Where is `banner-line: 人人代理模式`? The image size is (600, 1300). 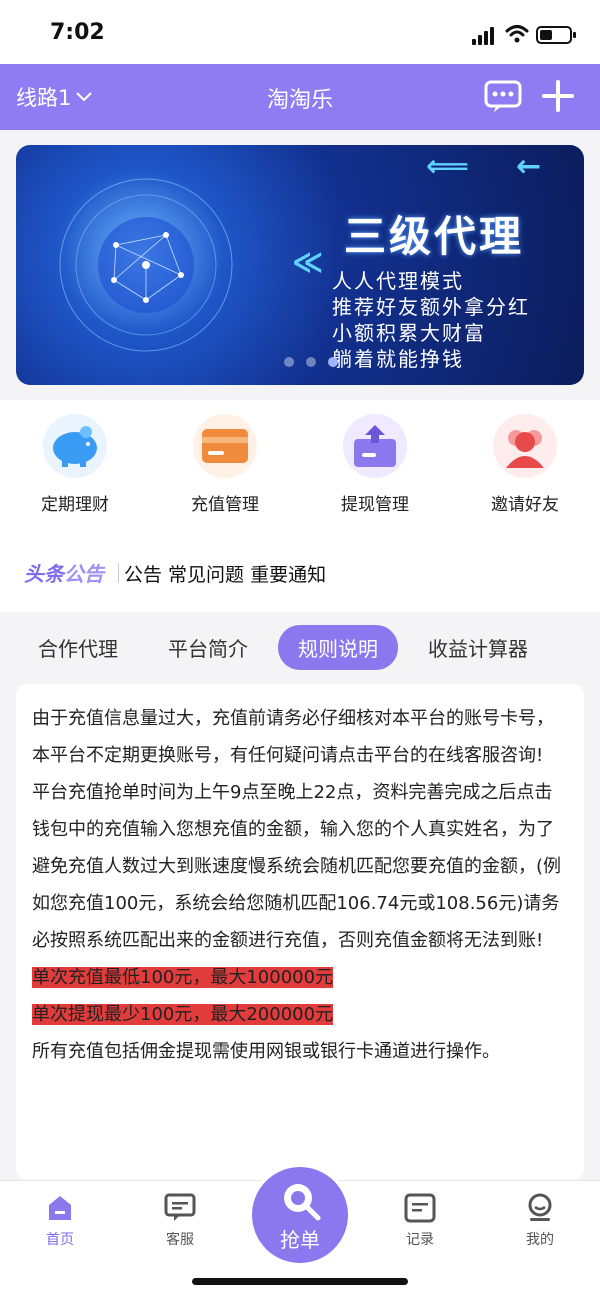 banner-line: 人人代理模式 is located at coordinates (398, 281).